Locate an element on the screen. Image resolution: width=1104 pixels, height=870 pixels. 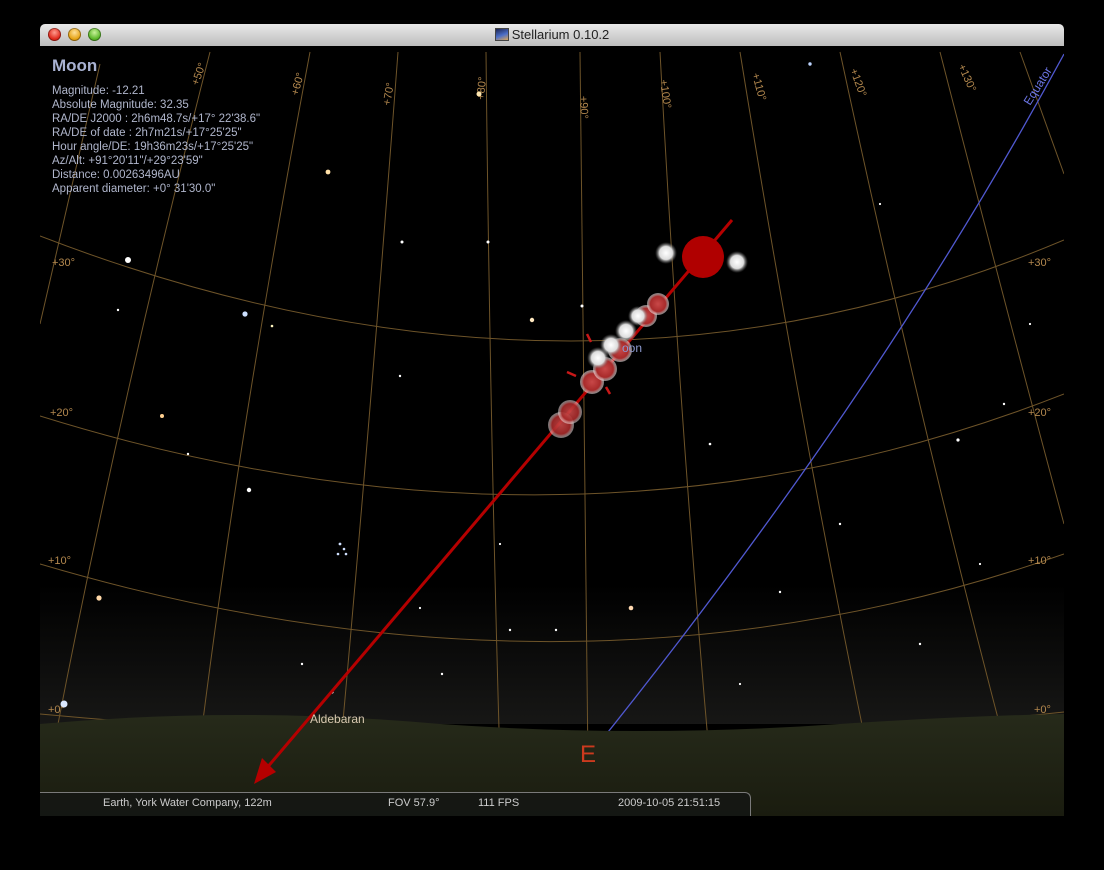
window-title-text: Stellarium 0.10.2 is located at coordinates (560, 34).